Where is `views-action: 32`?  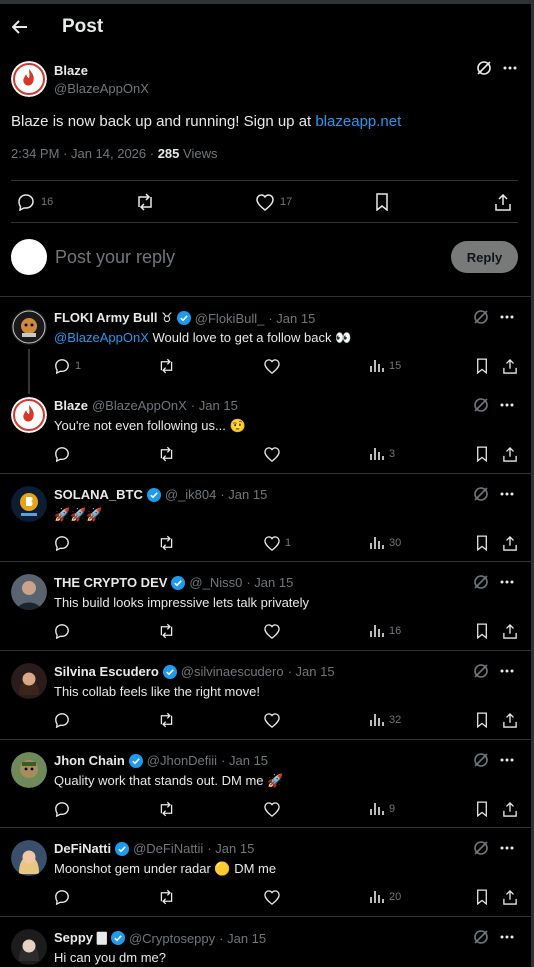
views-action: 32 is located at coordinates (385, 720).